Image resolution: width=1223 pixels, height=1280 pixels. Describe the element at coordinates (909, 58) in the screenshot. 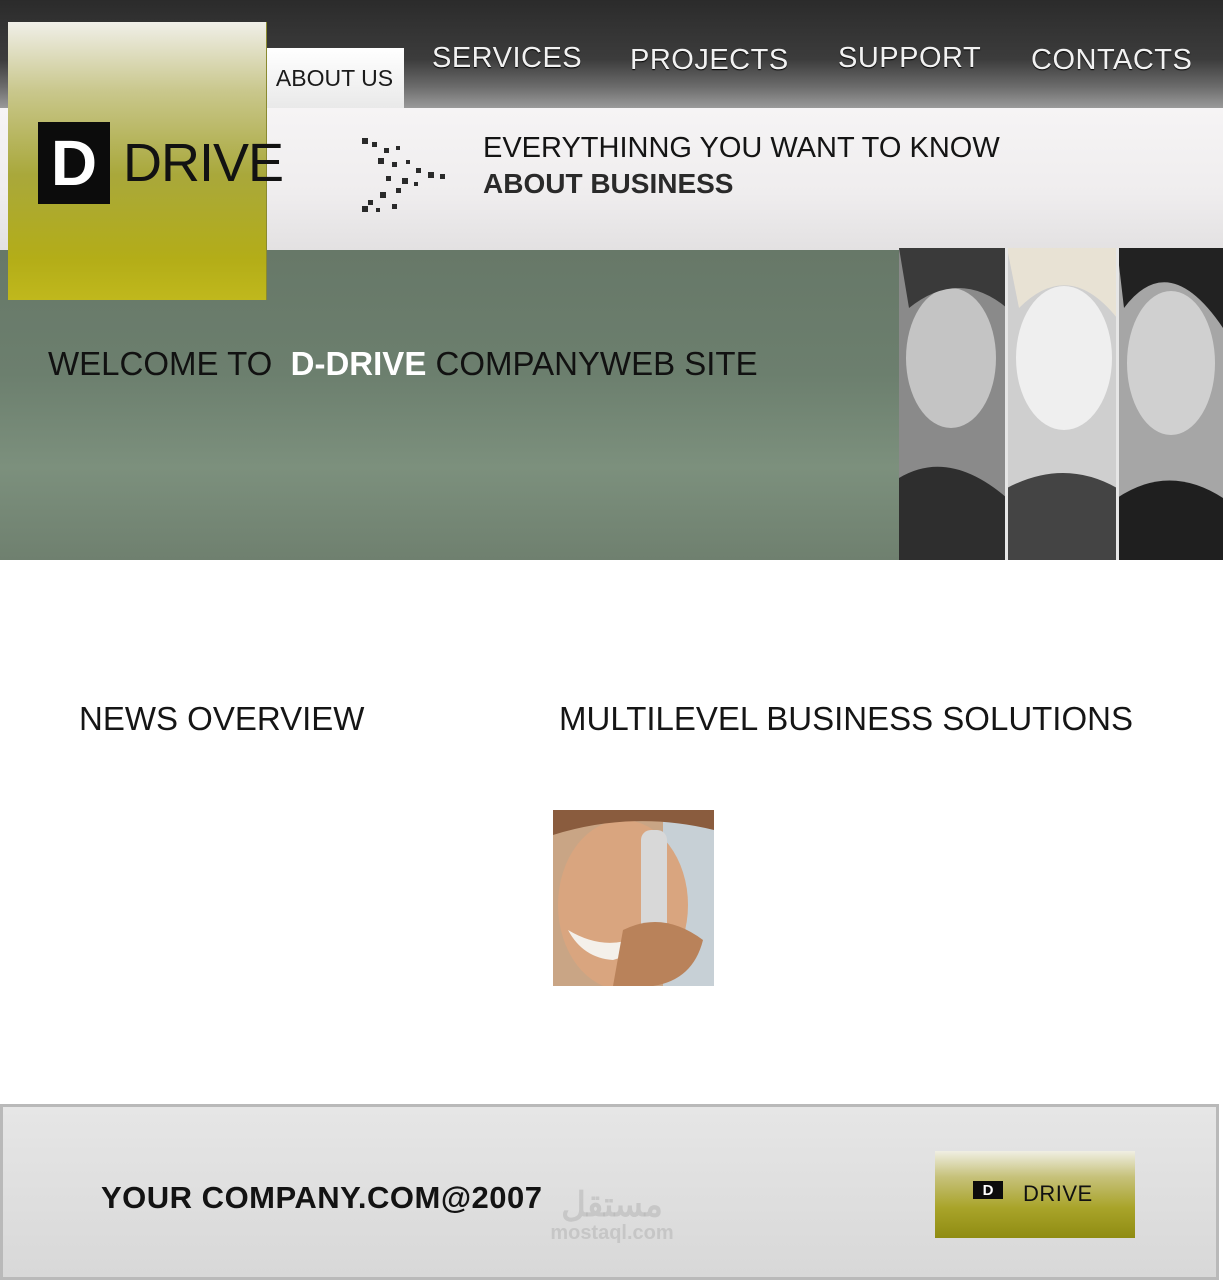

I see `nav-support: SUPPORT` at that location.